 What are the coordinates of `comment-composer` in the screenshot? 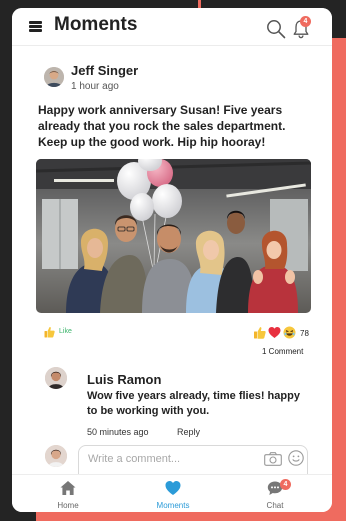 It's located at (193, 459).